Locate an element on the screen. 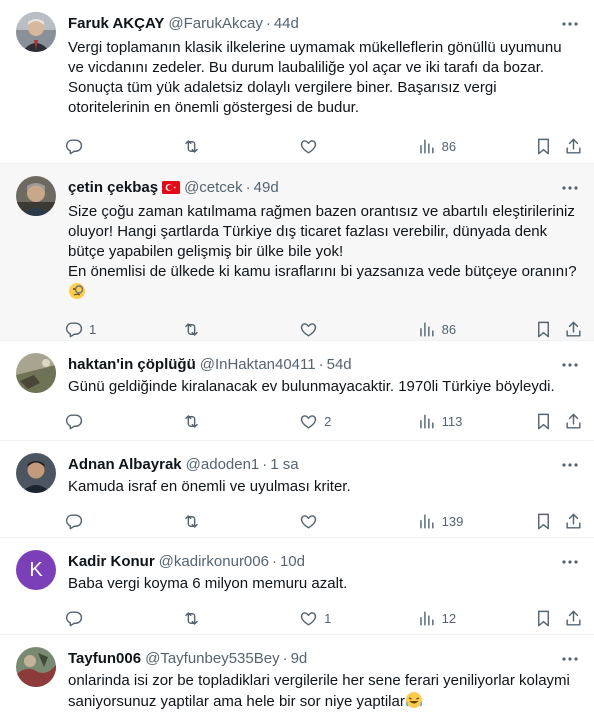 This screenshot has width=594, height=714. like-button: 2 is located at coordinates (358, 421).